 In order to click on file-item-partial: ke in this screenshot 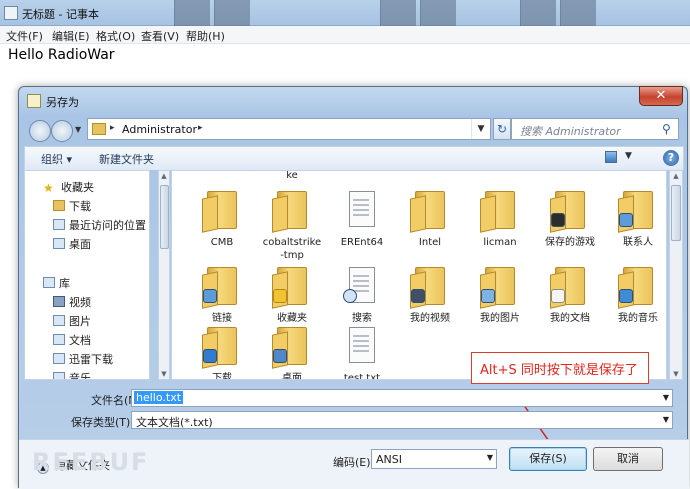, I will do `click(292, 176)`.